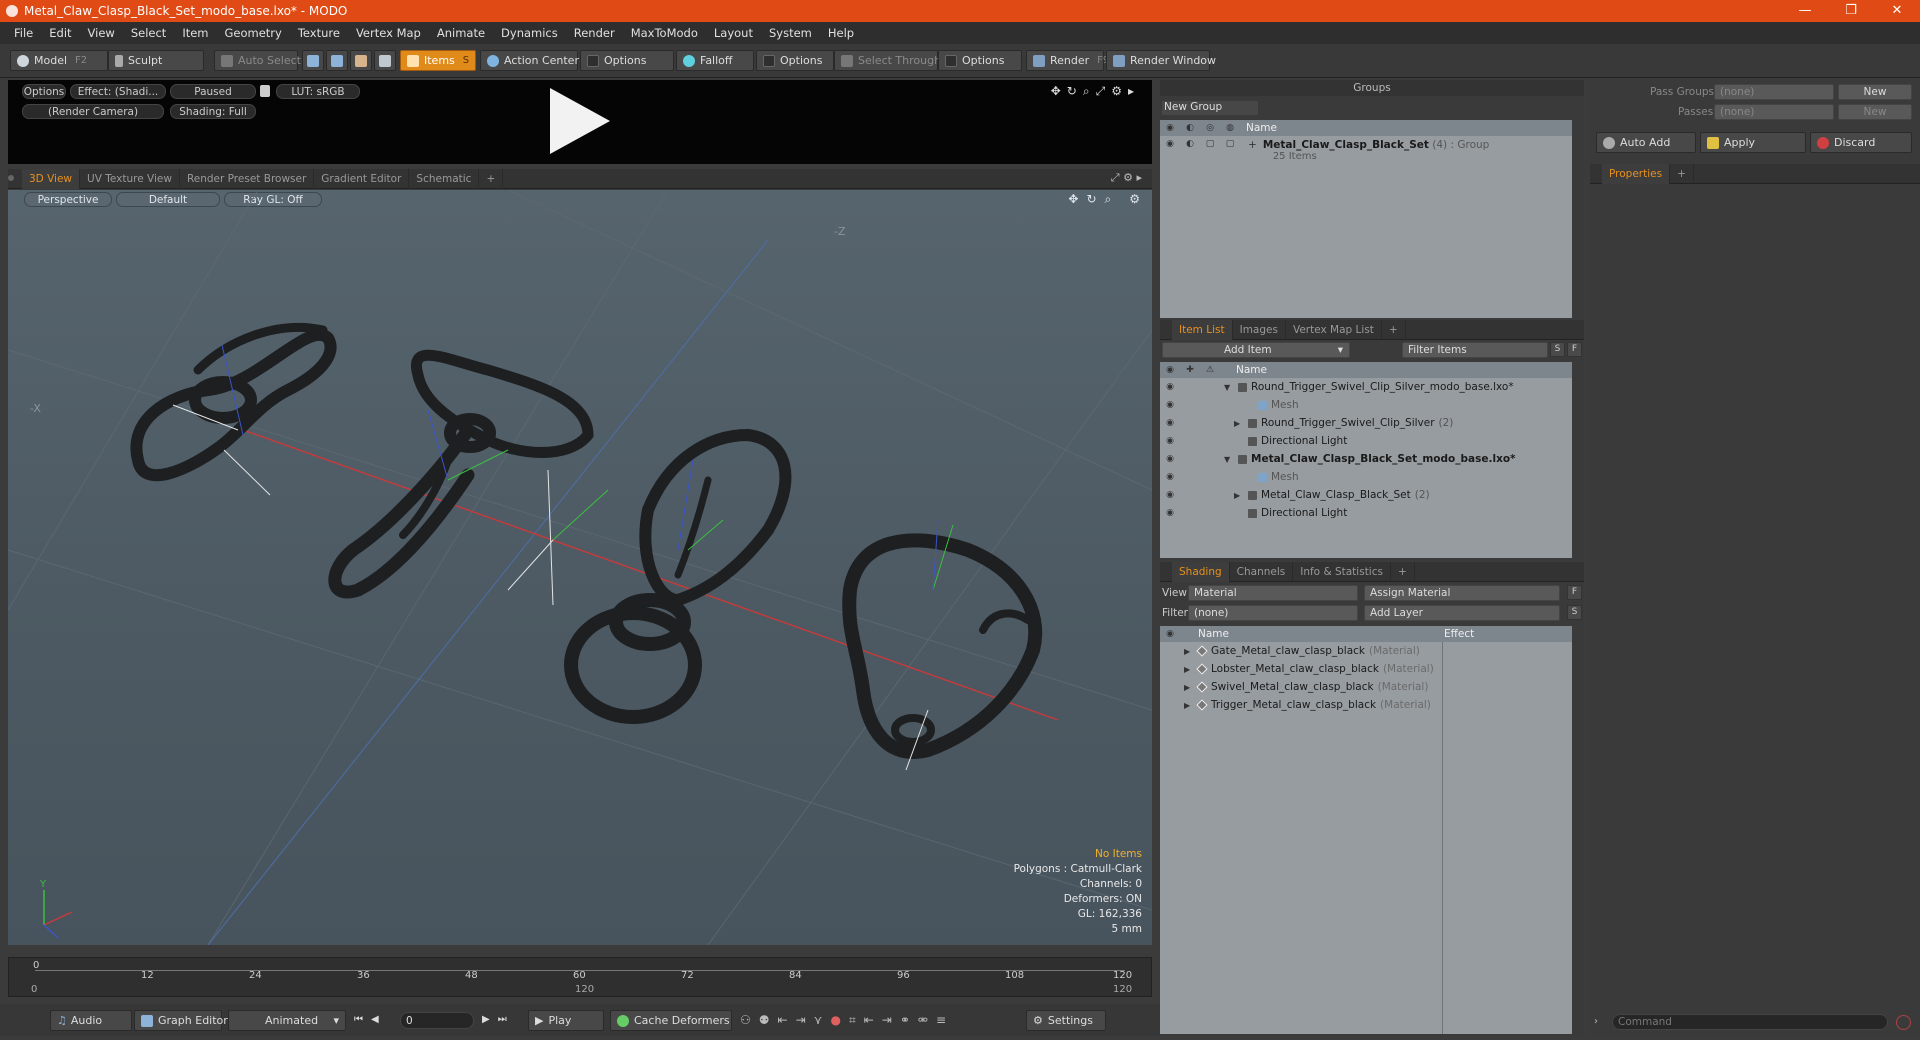  Describe the element at coordinates (594, 33) in the screenshot. I see `menu-render: Render` at that location.